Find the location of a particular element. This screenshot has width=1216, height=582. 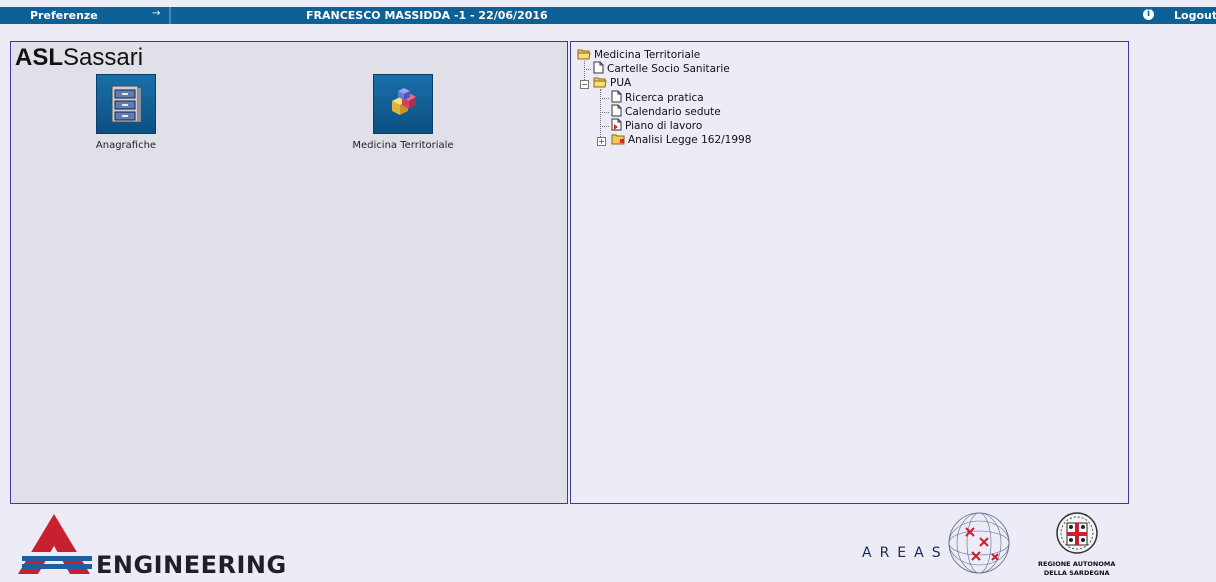

tree-item-analisi-legge: Analisi Legge 162/1998 is located at coordinates (681, 140).